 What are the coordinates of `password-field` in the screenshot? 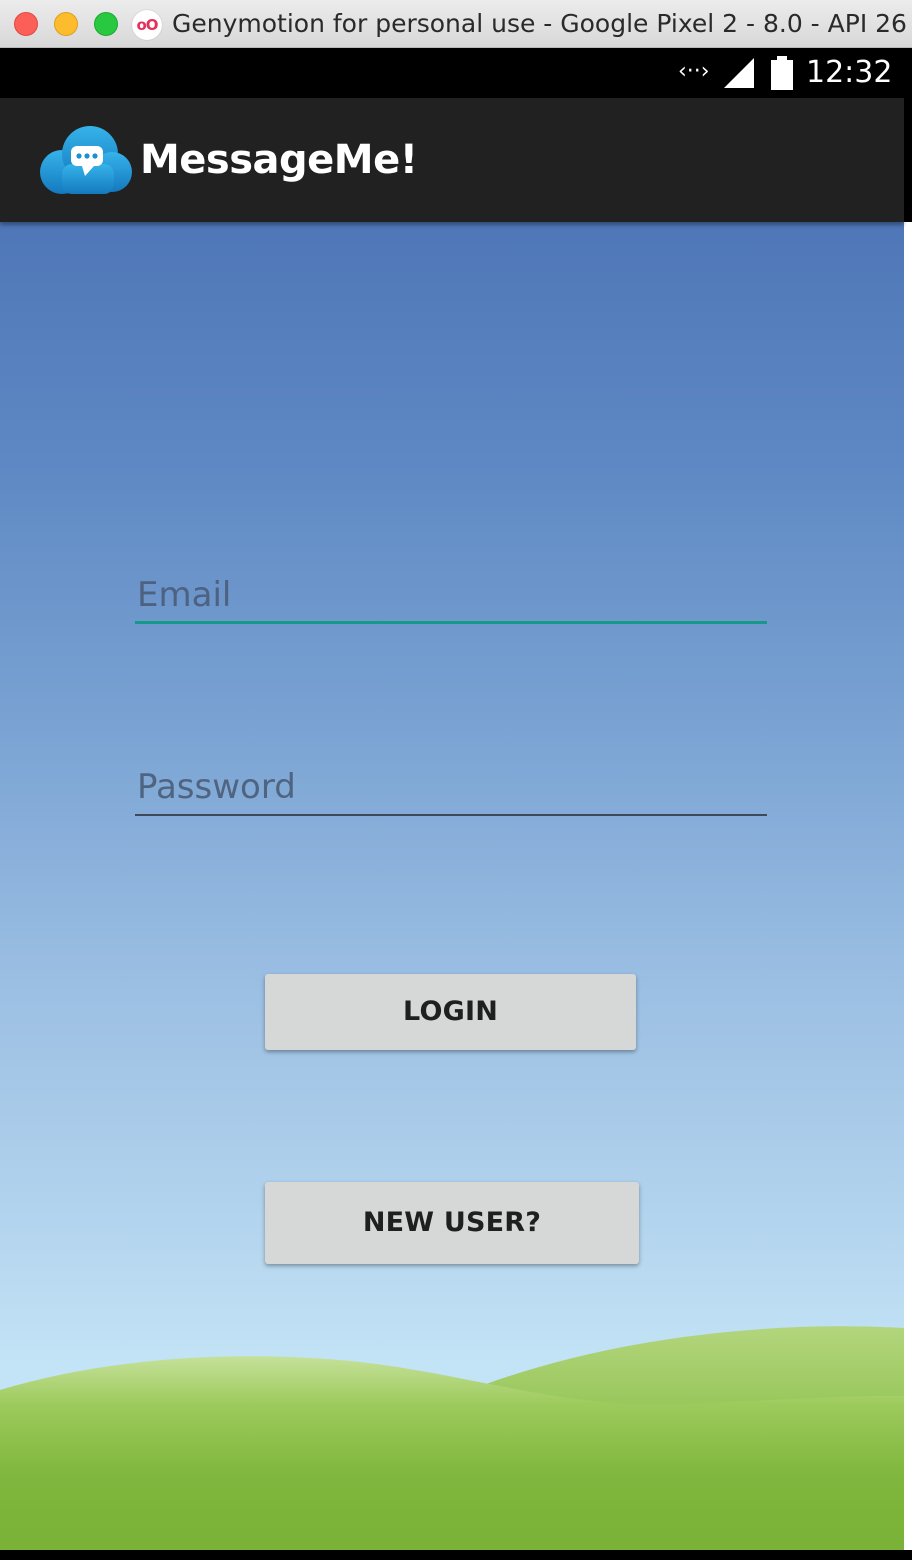 It's located at (451, 788).